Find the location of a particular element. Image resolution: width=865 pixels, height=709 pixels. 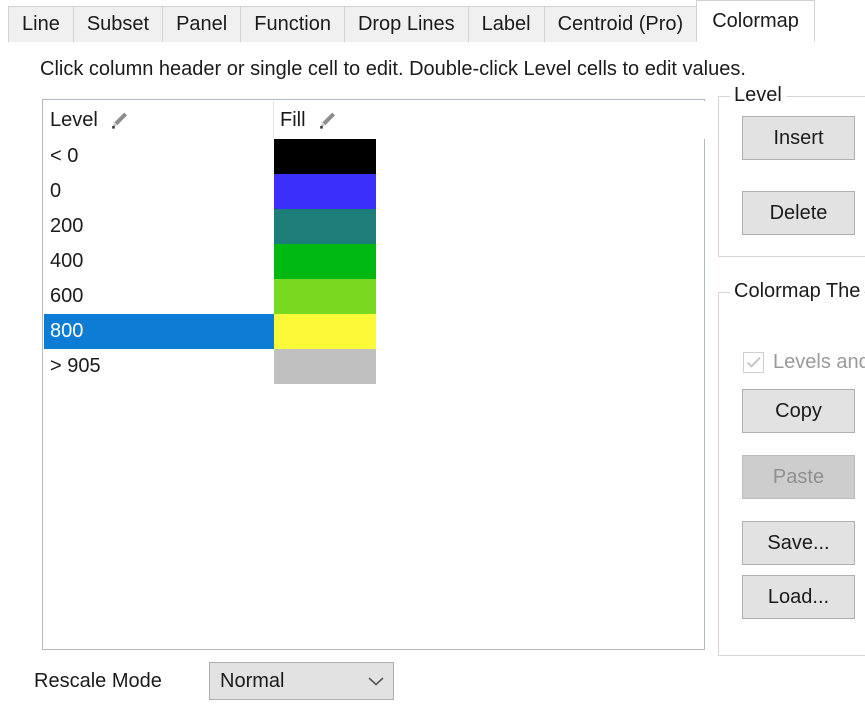

table-row: < 0 is located at coordinates (374, 156).